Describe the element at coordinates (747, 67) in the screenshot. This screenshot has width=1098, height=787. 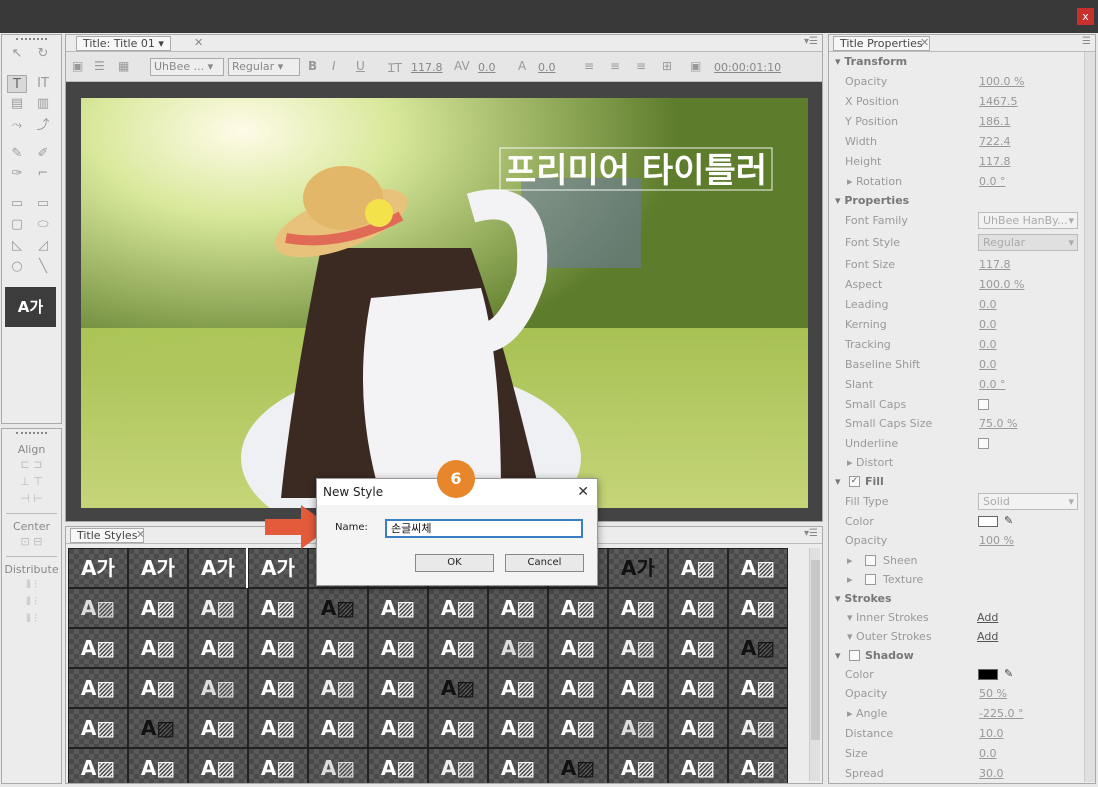
I see `timecode: 00:00:01:10` at that location.